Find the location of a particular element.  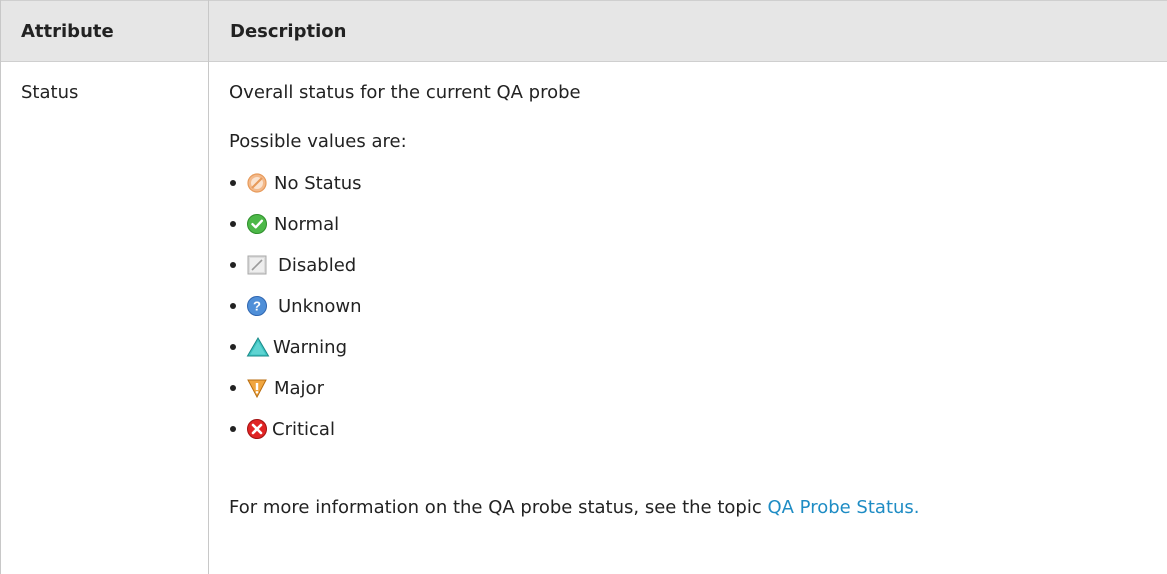

list-item-label: Critical is located at coordinates (303, 429).